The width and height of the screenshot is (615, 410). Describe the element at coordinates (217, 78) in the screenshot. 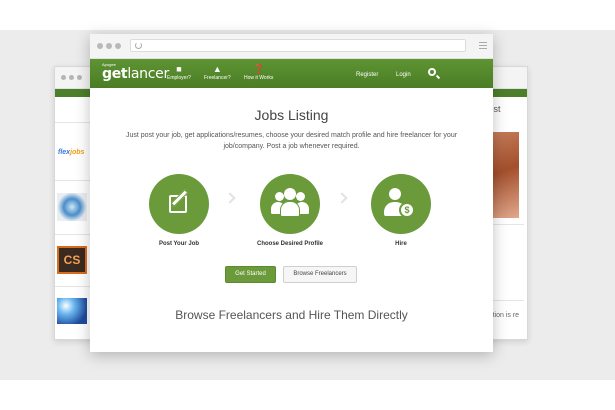

I see `nav-freelancer-label: Freelancer?` at that location.